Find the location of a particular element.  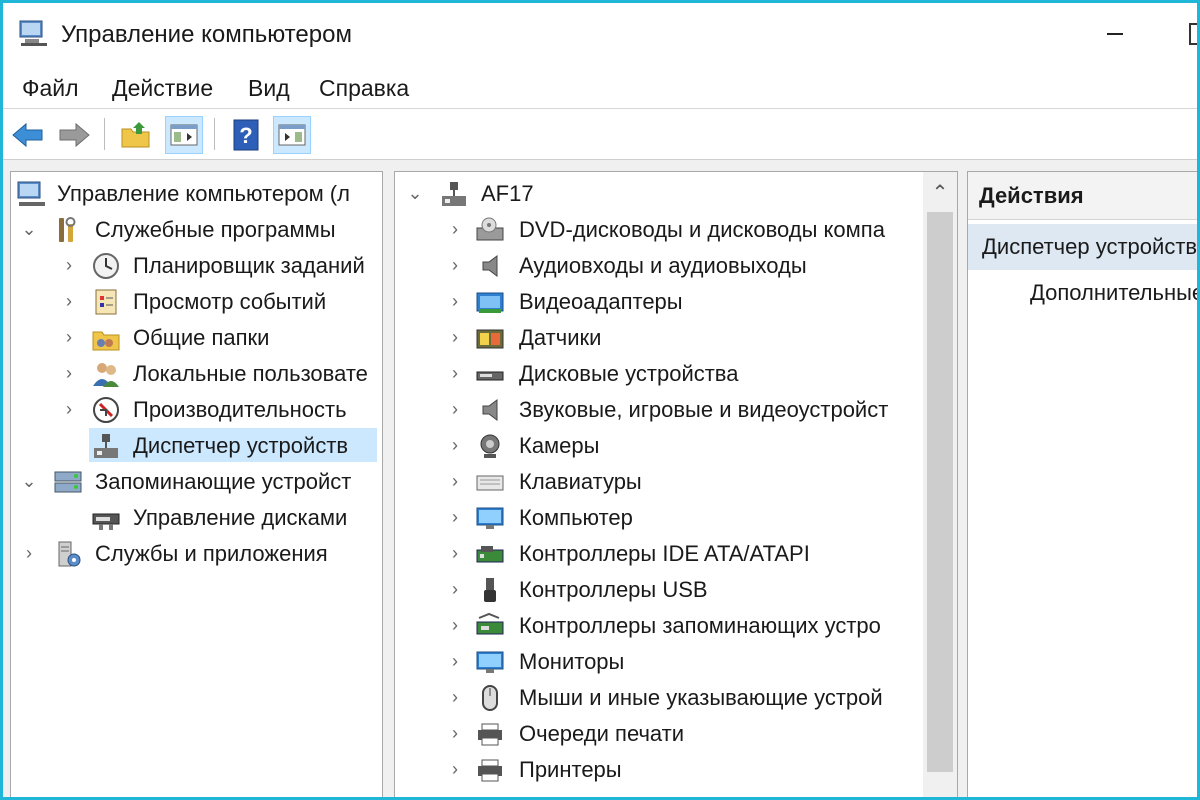

device-category: › Контроллеры запоминающих устро is located at coordinates (659, 625).